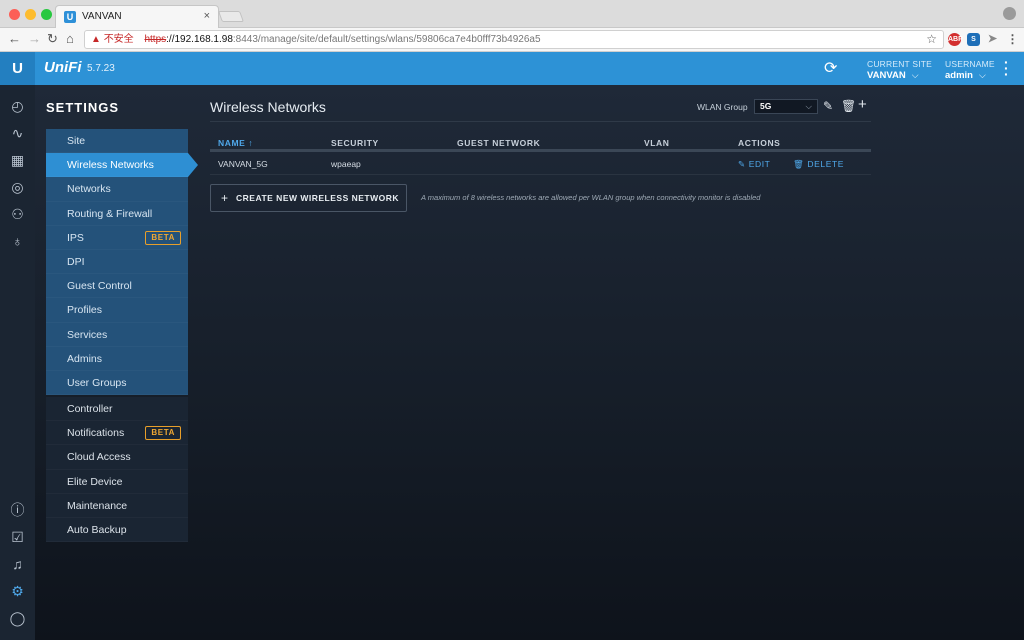 This screenshot has height=640, width=1024. Describe the element at coordinates (799, 164) in the screenshot. I see `trash-icon: 🗑` at that location.